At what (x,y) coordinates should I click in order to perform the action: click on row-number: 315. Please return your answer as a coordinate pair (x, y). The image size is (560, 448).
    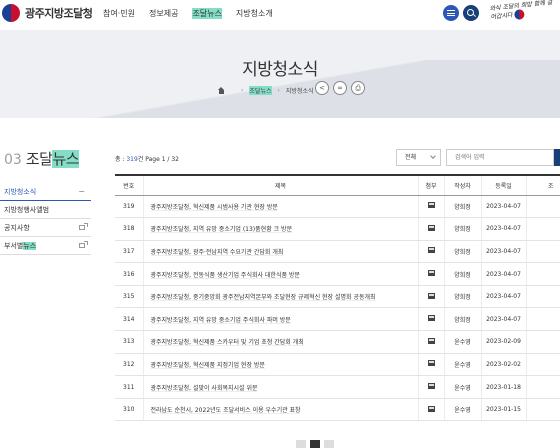
    Looking at the image, I should click on (129, 297).